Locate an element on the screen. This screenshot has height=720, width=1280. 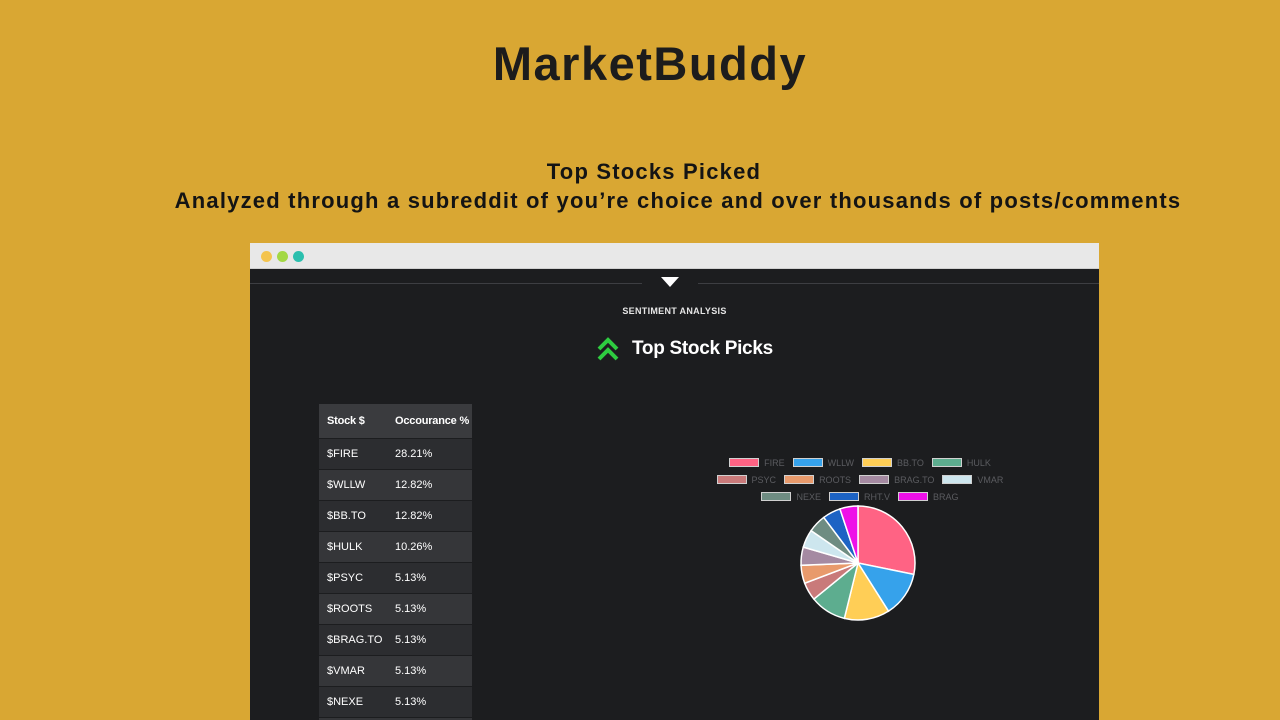
legend-label: NEXE is located at coordinates (808, 496).